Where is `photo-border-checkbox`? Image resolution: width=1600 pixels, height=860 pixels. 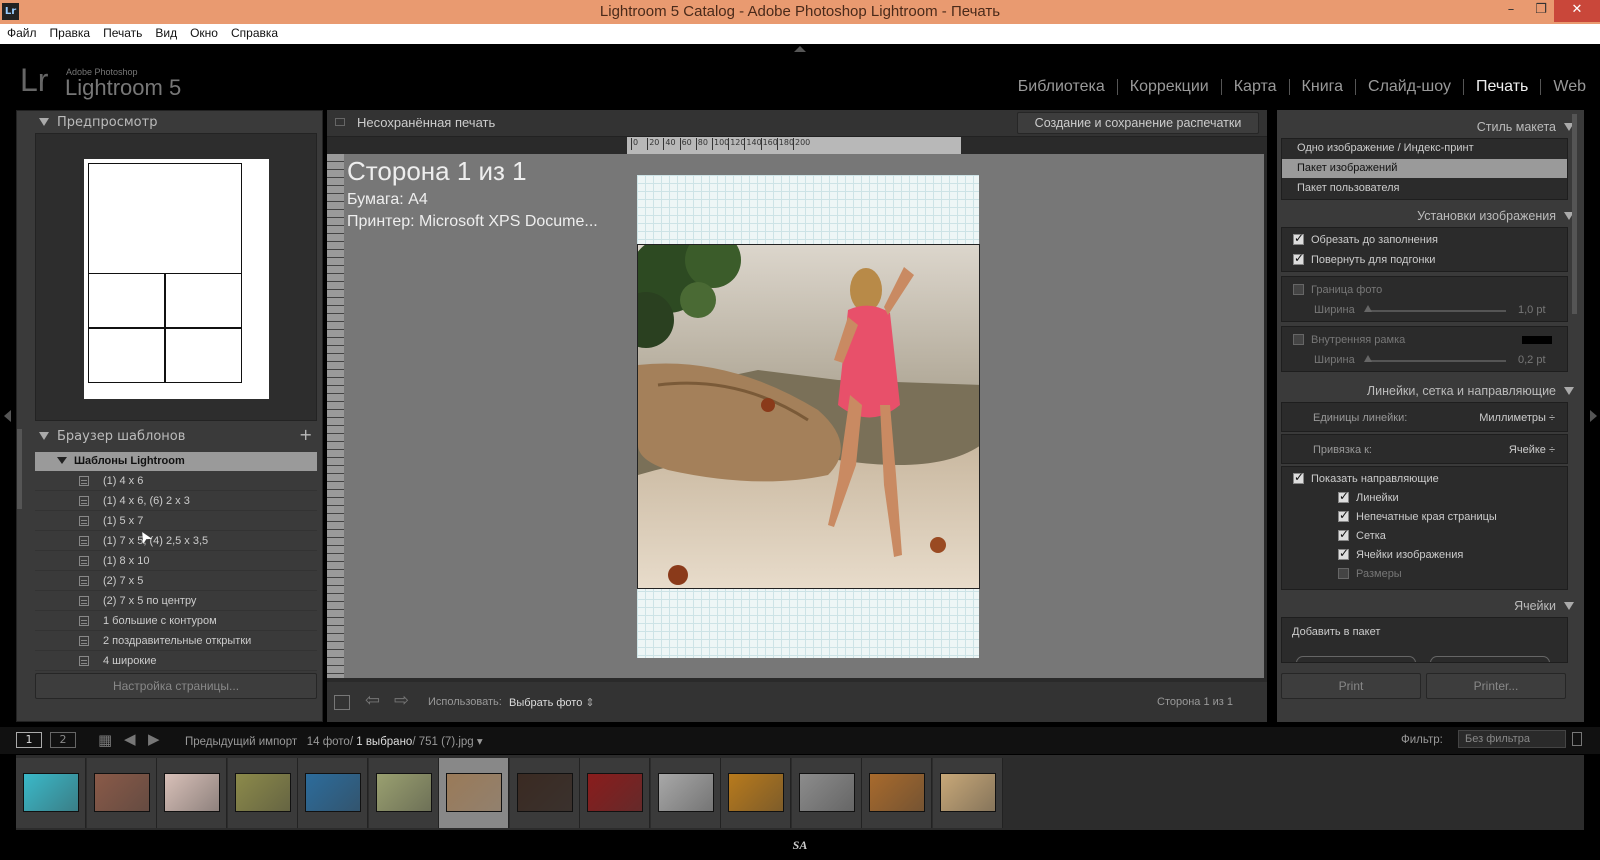
photo-border-checkbox is located at coordinates (1298, 289).